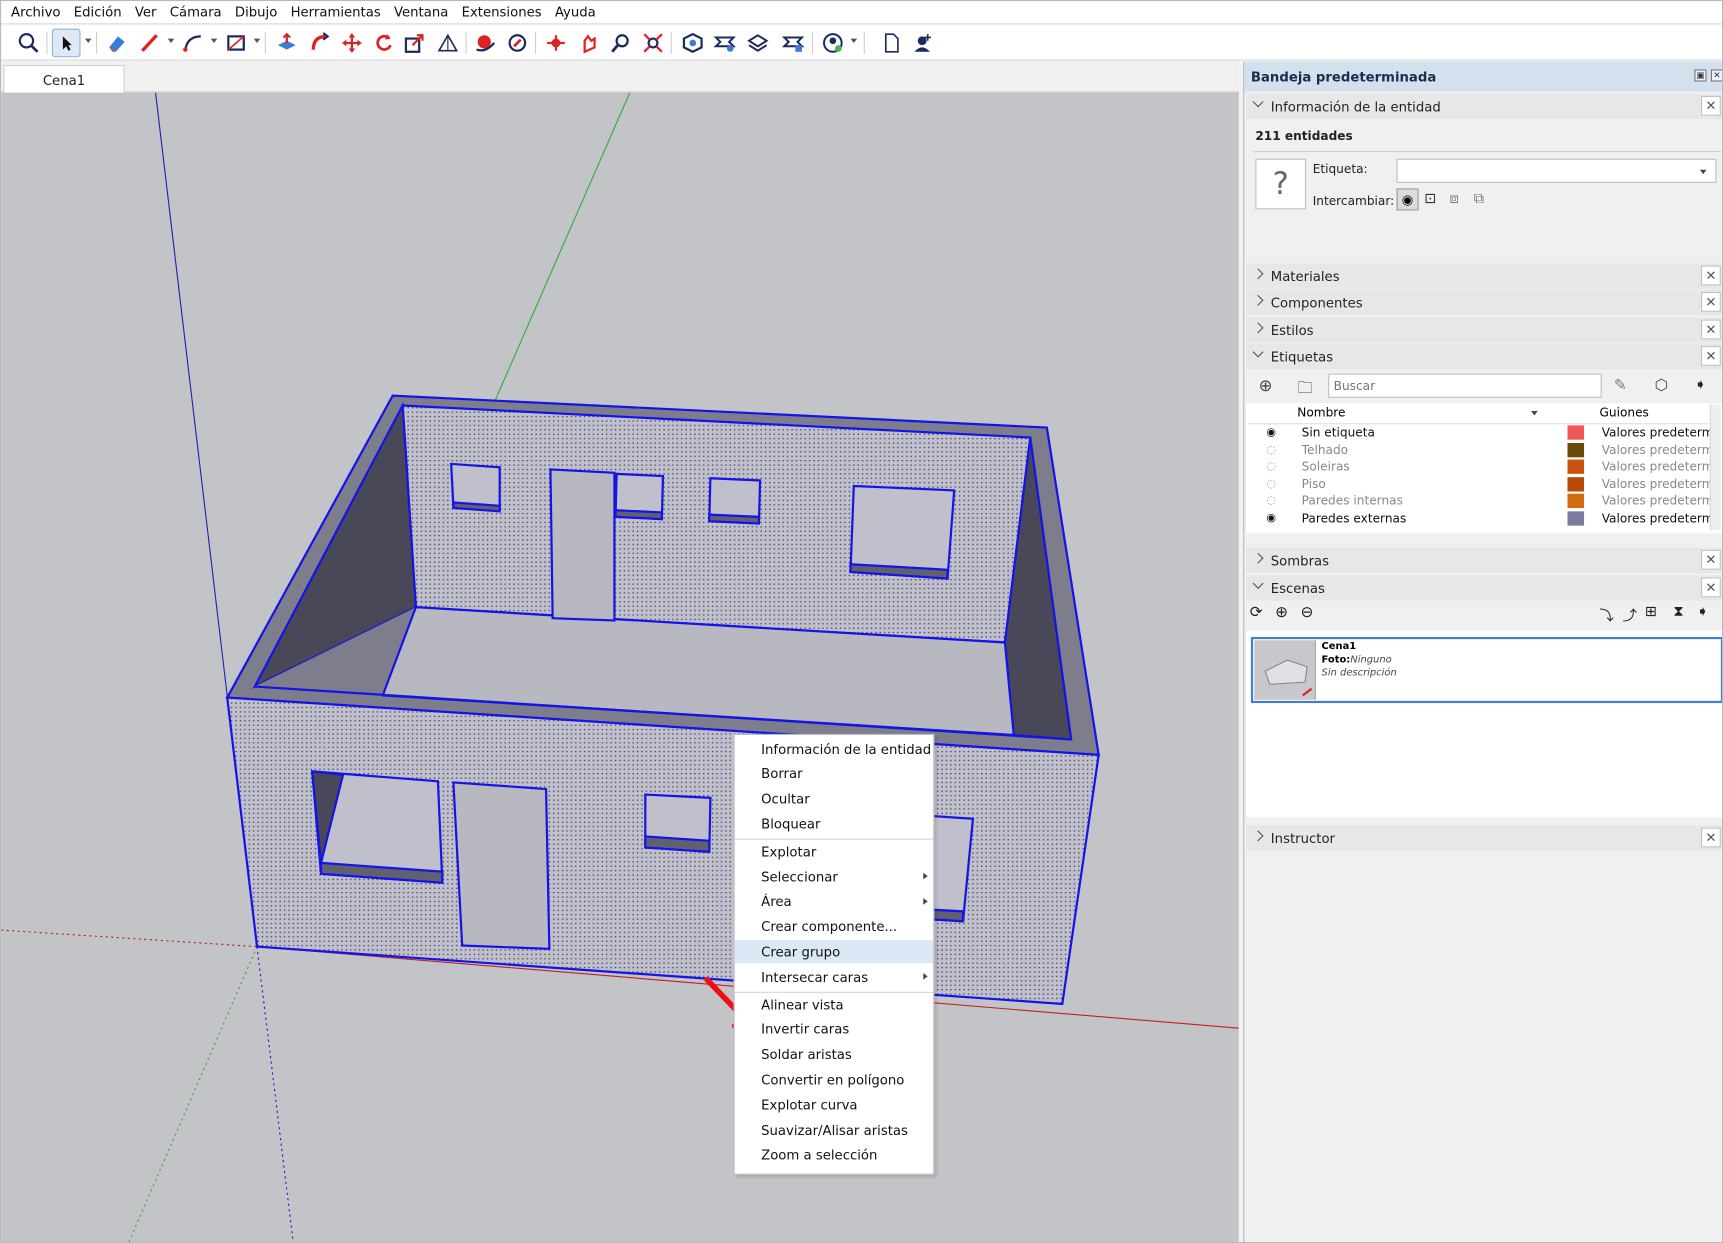  I want to click on profile-icon, so click(833, 43).